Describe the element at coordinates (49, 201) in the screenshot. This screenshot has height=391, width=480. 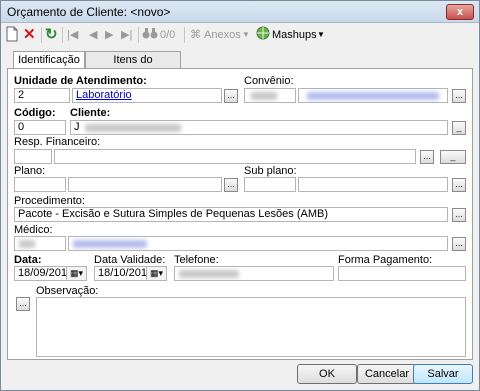
I see `procedimento-label: Procedimento:` at that location.